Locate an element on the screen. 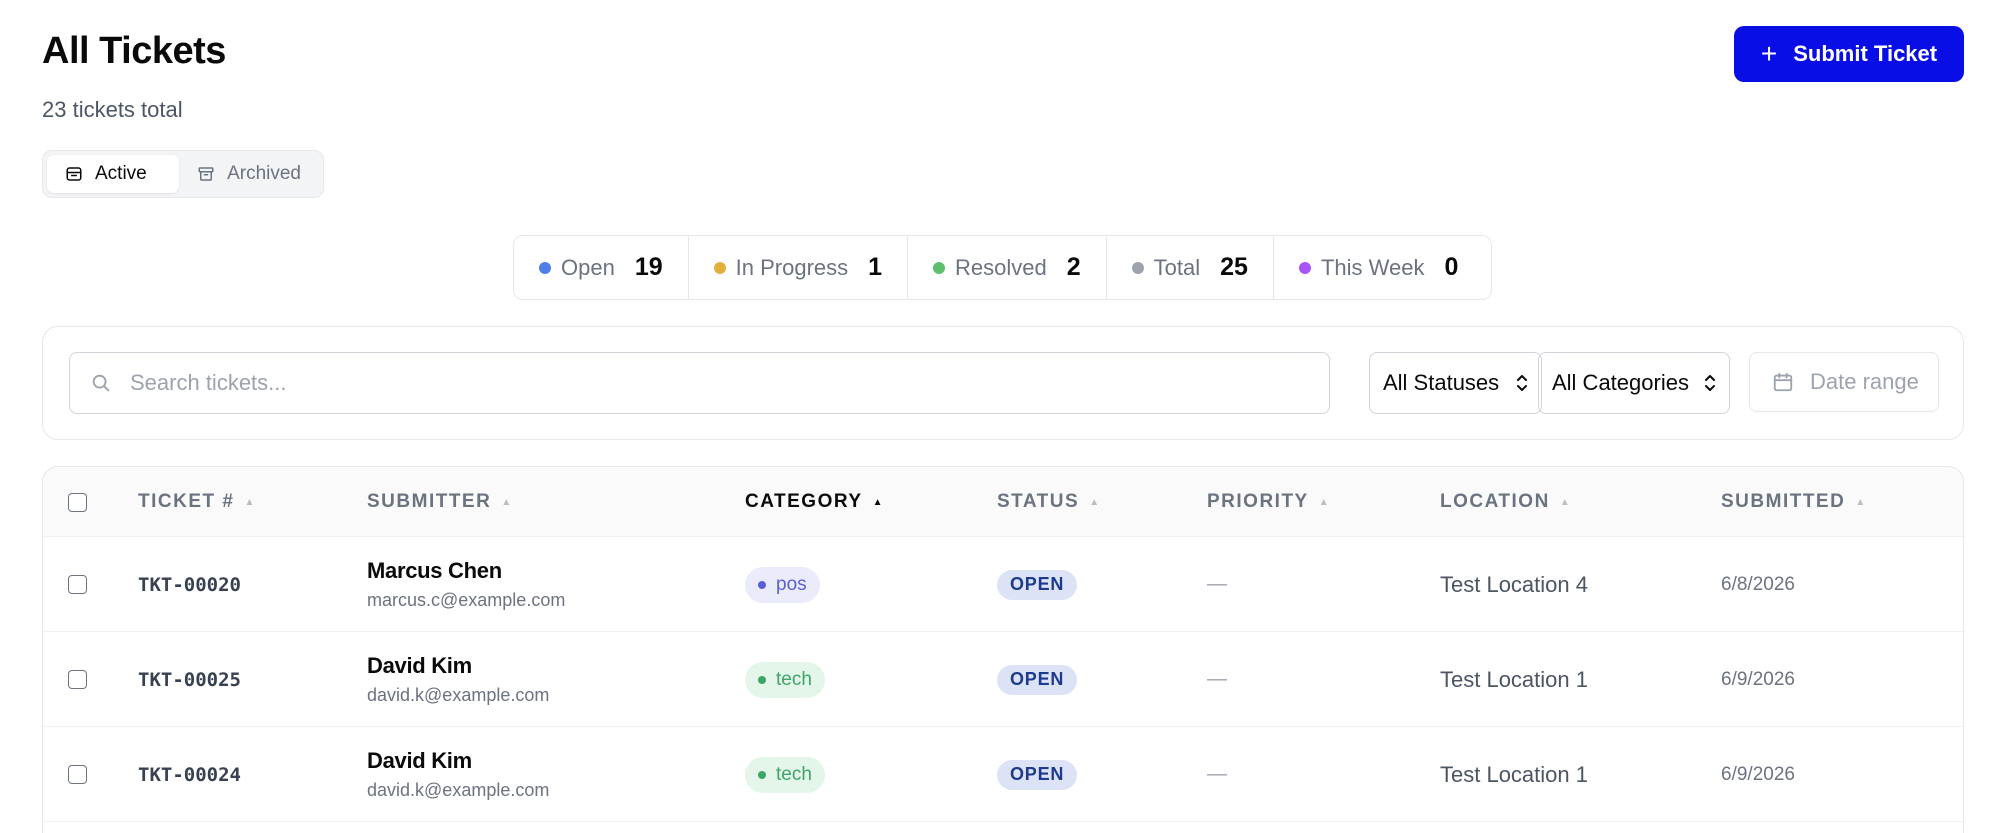 This screenshot has height=833, width=1999. column-header-category: CATEGORY ▲ is located at coordinates (813, 502).